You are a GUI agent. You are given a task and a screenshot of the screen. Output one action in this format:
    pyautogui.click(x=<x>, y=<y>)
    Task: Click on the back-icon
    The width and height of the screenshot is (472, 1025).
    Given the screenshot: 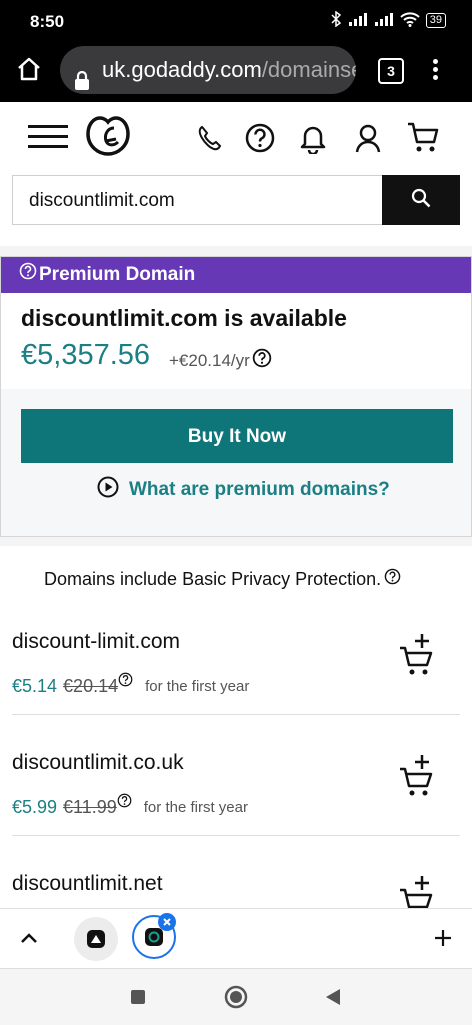 What is the action you would take?
    pyautogui.click(x=333, y=999)
    